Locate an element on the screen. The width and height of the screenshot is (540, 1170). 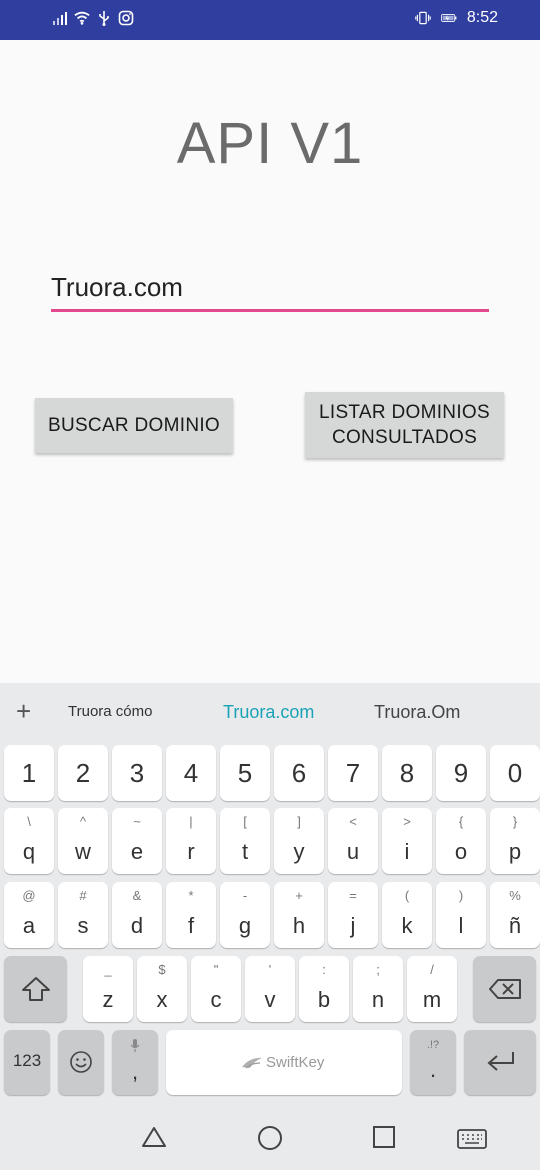
key-m-label: m is located at coordinates (432, 999).